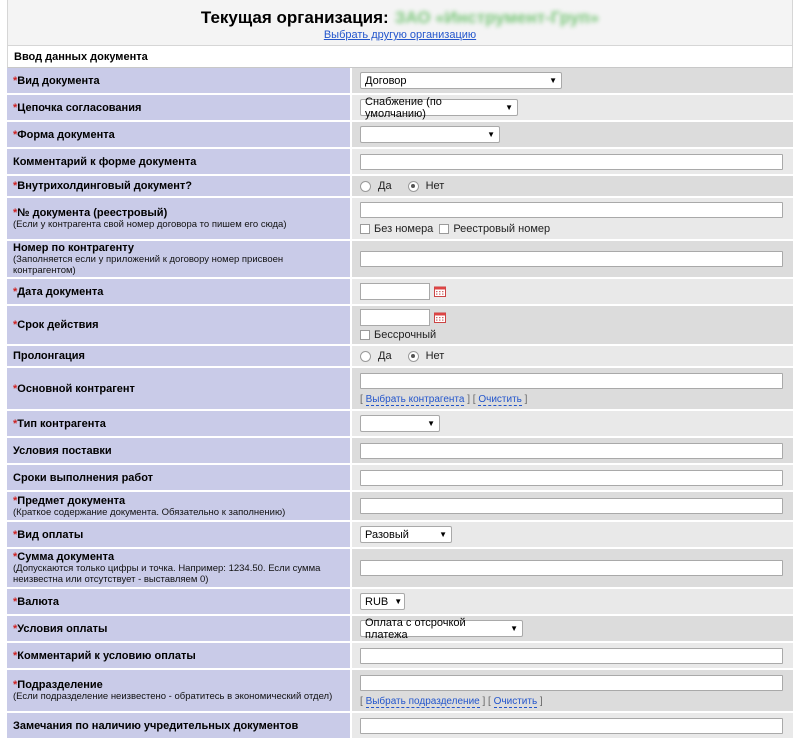 This screenshot has height=751, width=800. I want to click on prolongation-label: Пролонгация, so click(49, 356).